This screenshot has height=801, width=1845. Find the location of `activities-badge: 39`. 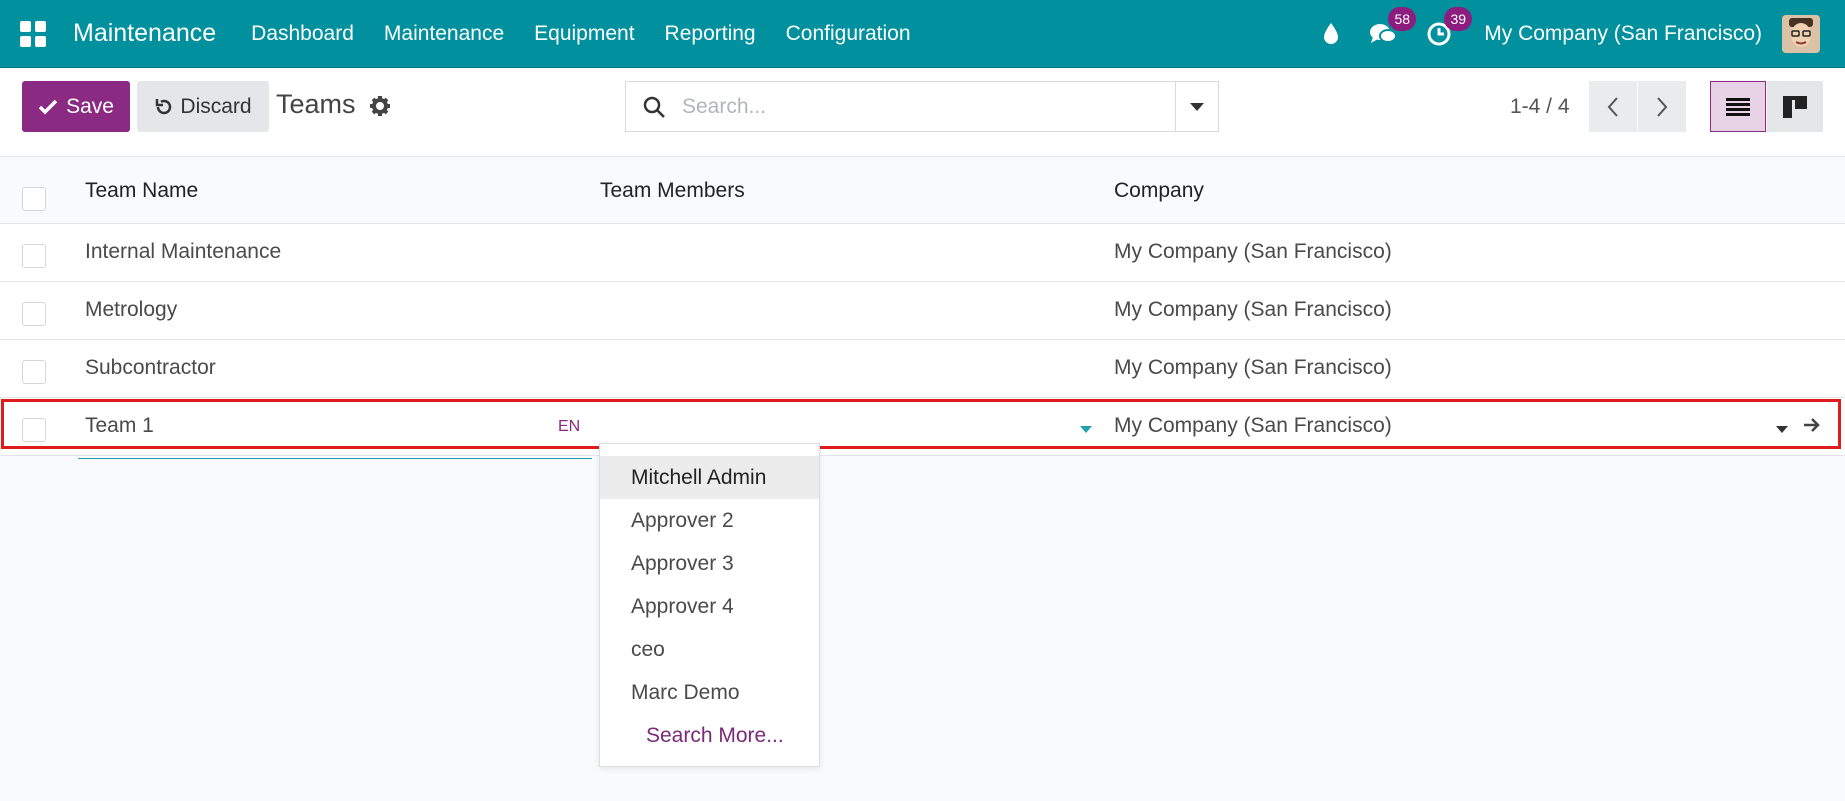

activities-badge: 39 is located at coordinates (1458, 19).